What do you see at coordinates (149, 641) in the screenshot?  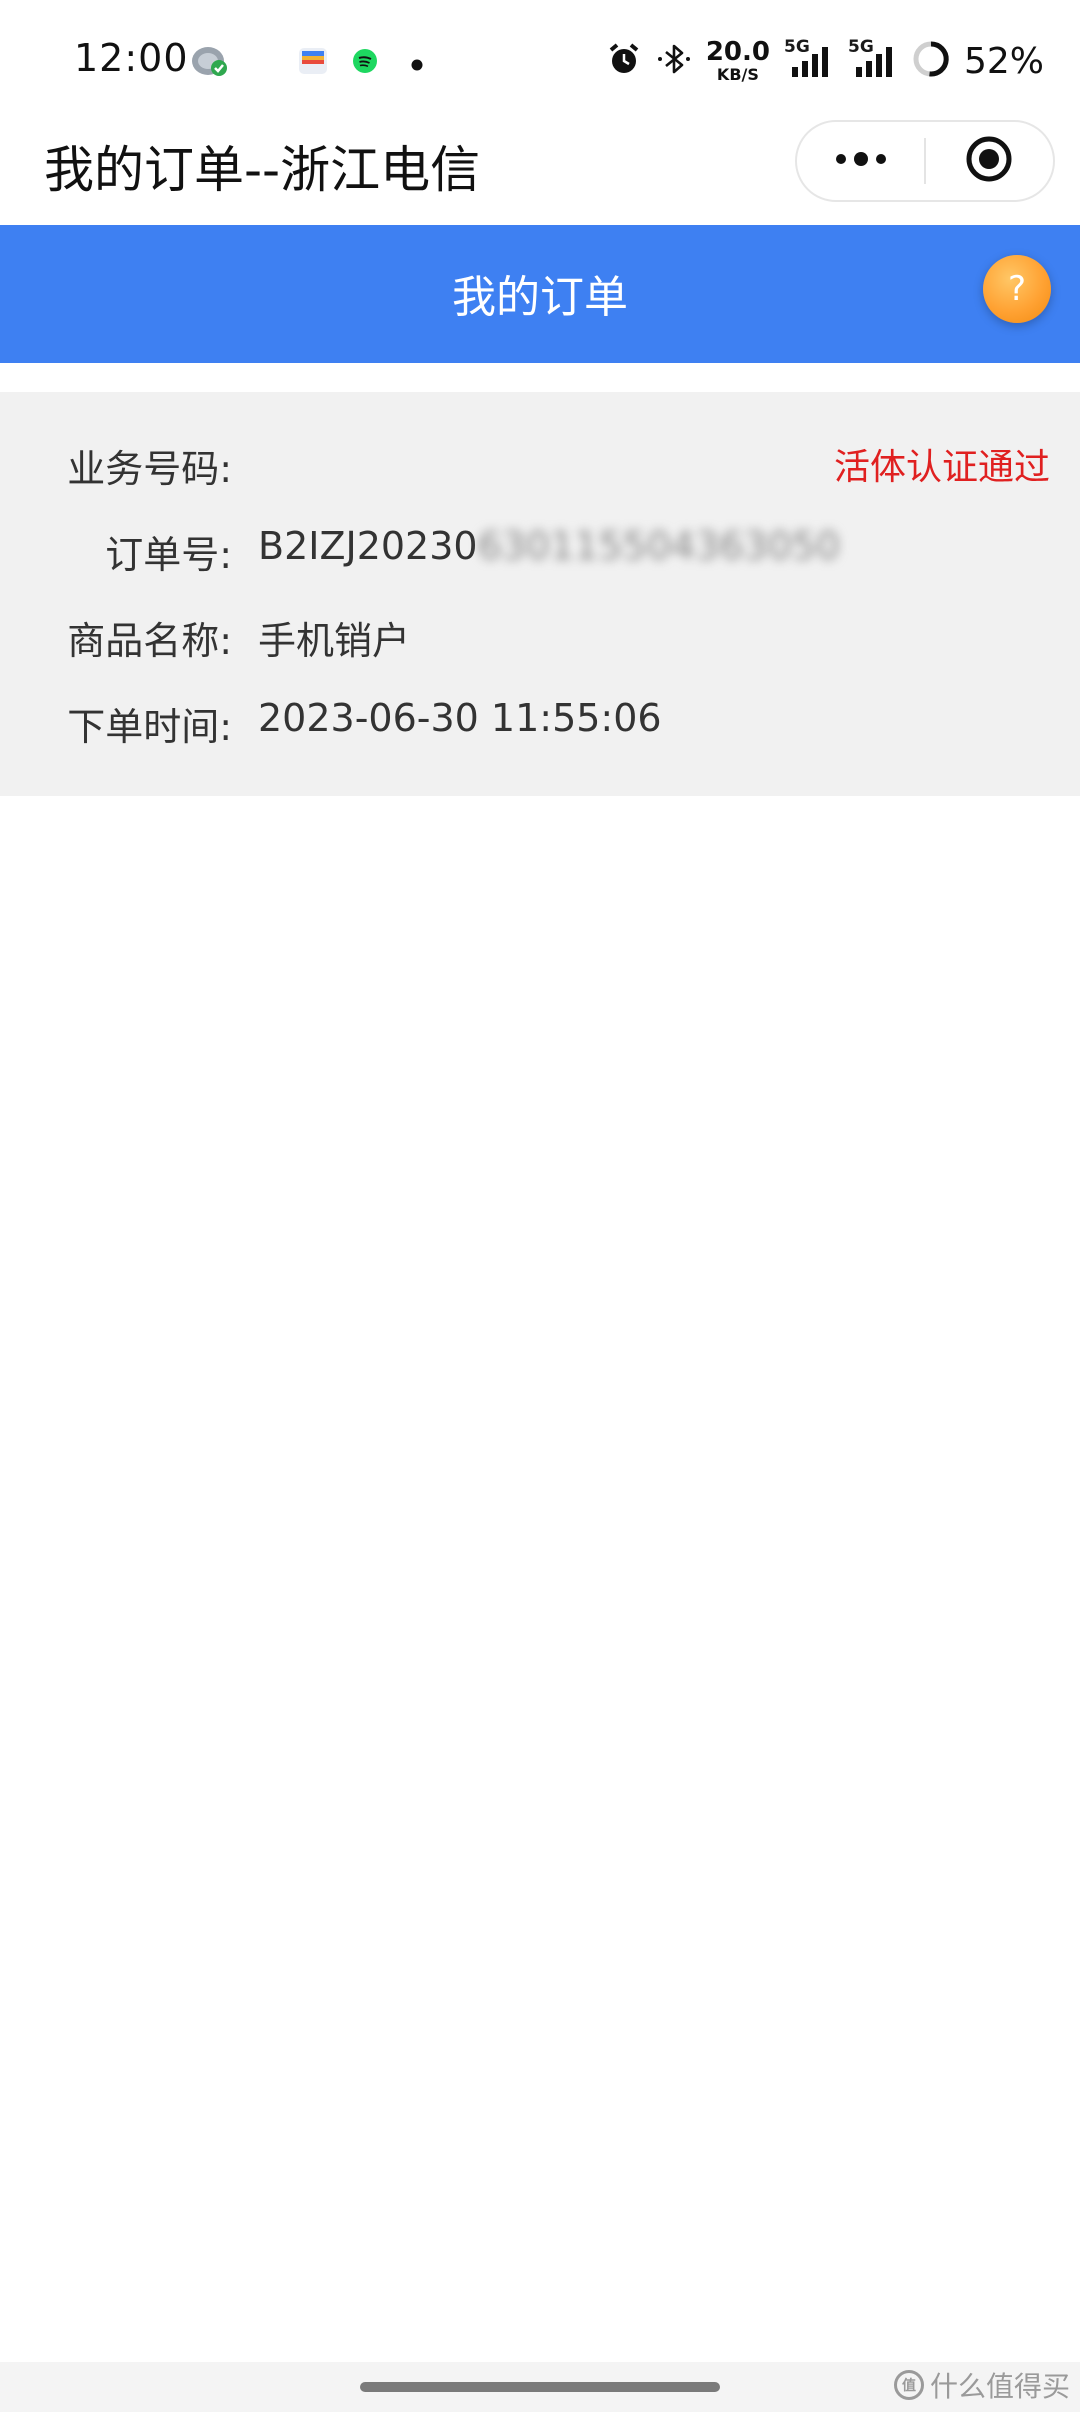 I see `product-name-label: 商品名称:` at bounding box center [149, 641].